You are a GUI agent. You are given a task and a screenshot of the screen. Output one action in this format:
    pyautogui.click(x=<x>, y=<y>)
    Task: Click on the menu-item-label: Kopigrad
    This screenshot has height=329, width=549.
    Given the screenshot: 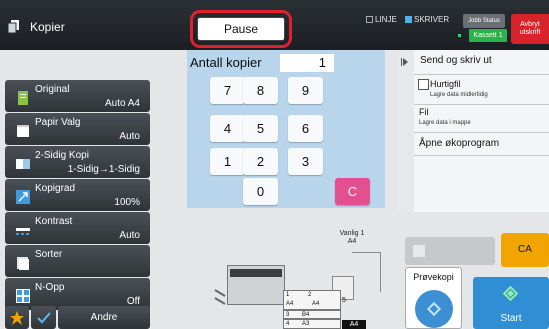 What is the action you would take?
    pyautogui.click(x=55, y=188)
    